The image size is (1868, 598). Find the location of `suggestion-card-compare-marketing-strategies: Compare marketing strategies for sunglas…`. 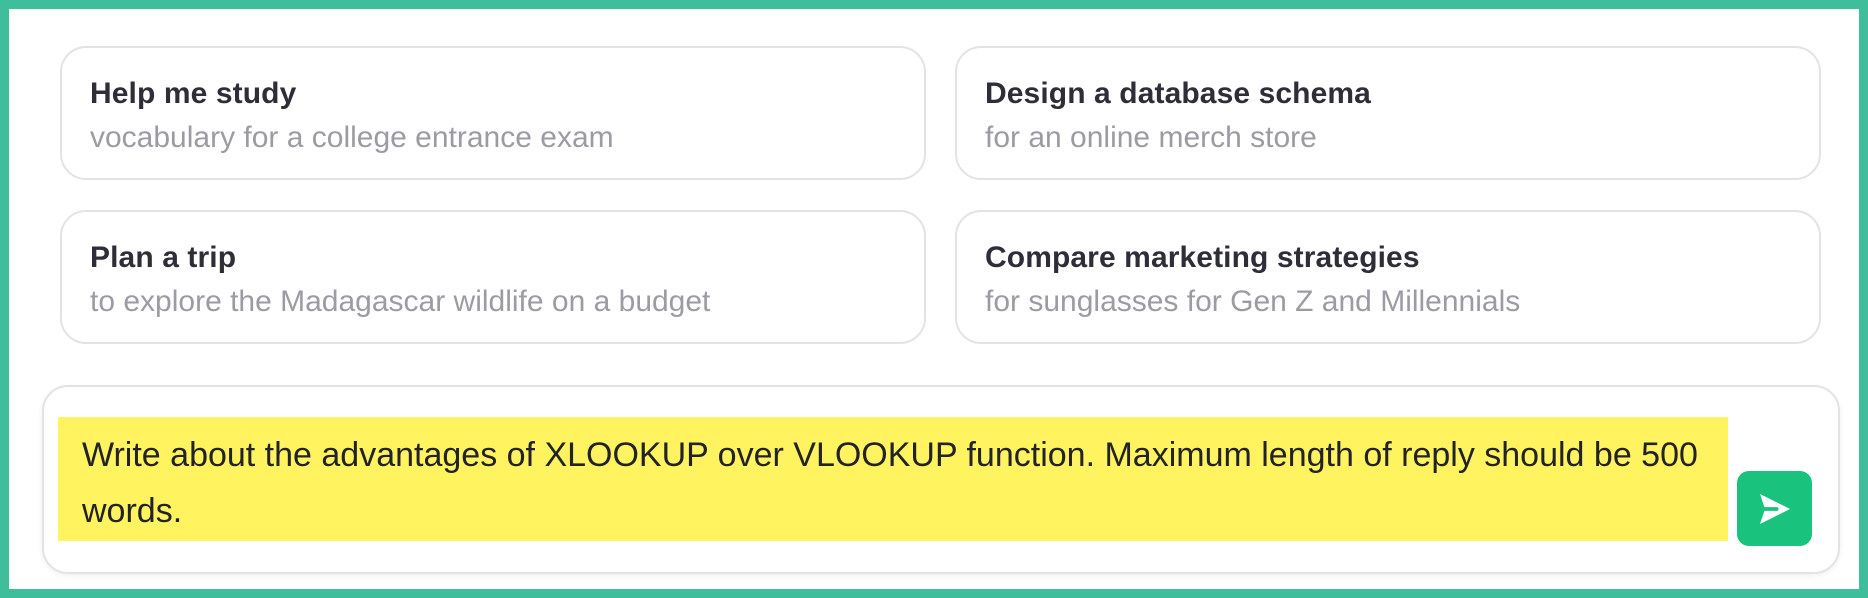

suggestion-card-compare-marketing-strategies: Compare marketing strategies for sunglas… is located at coordinates (1388, 277).